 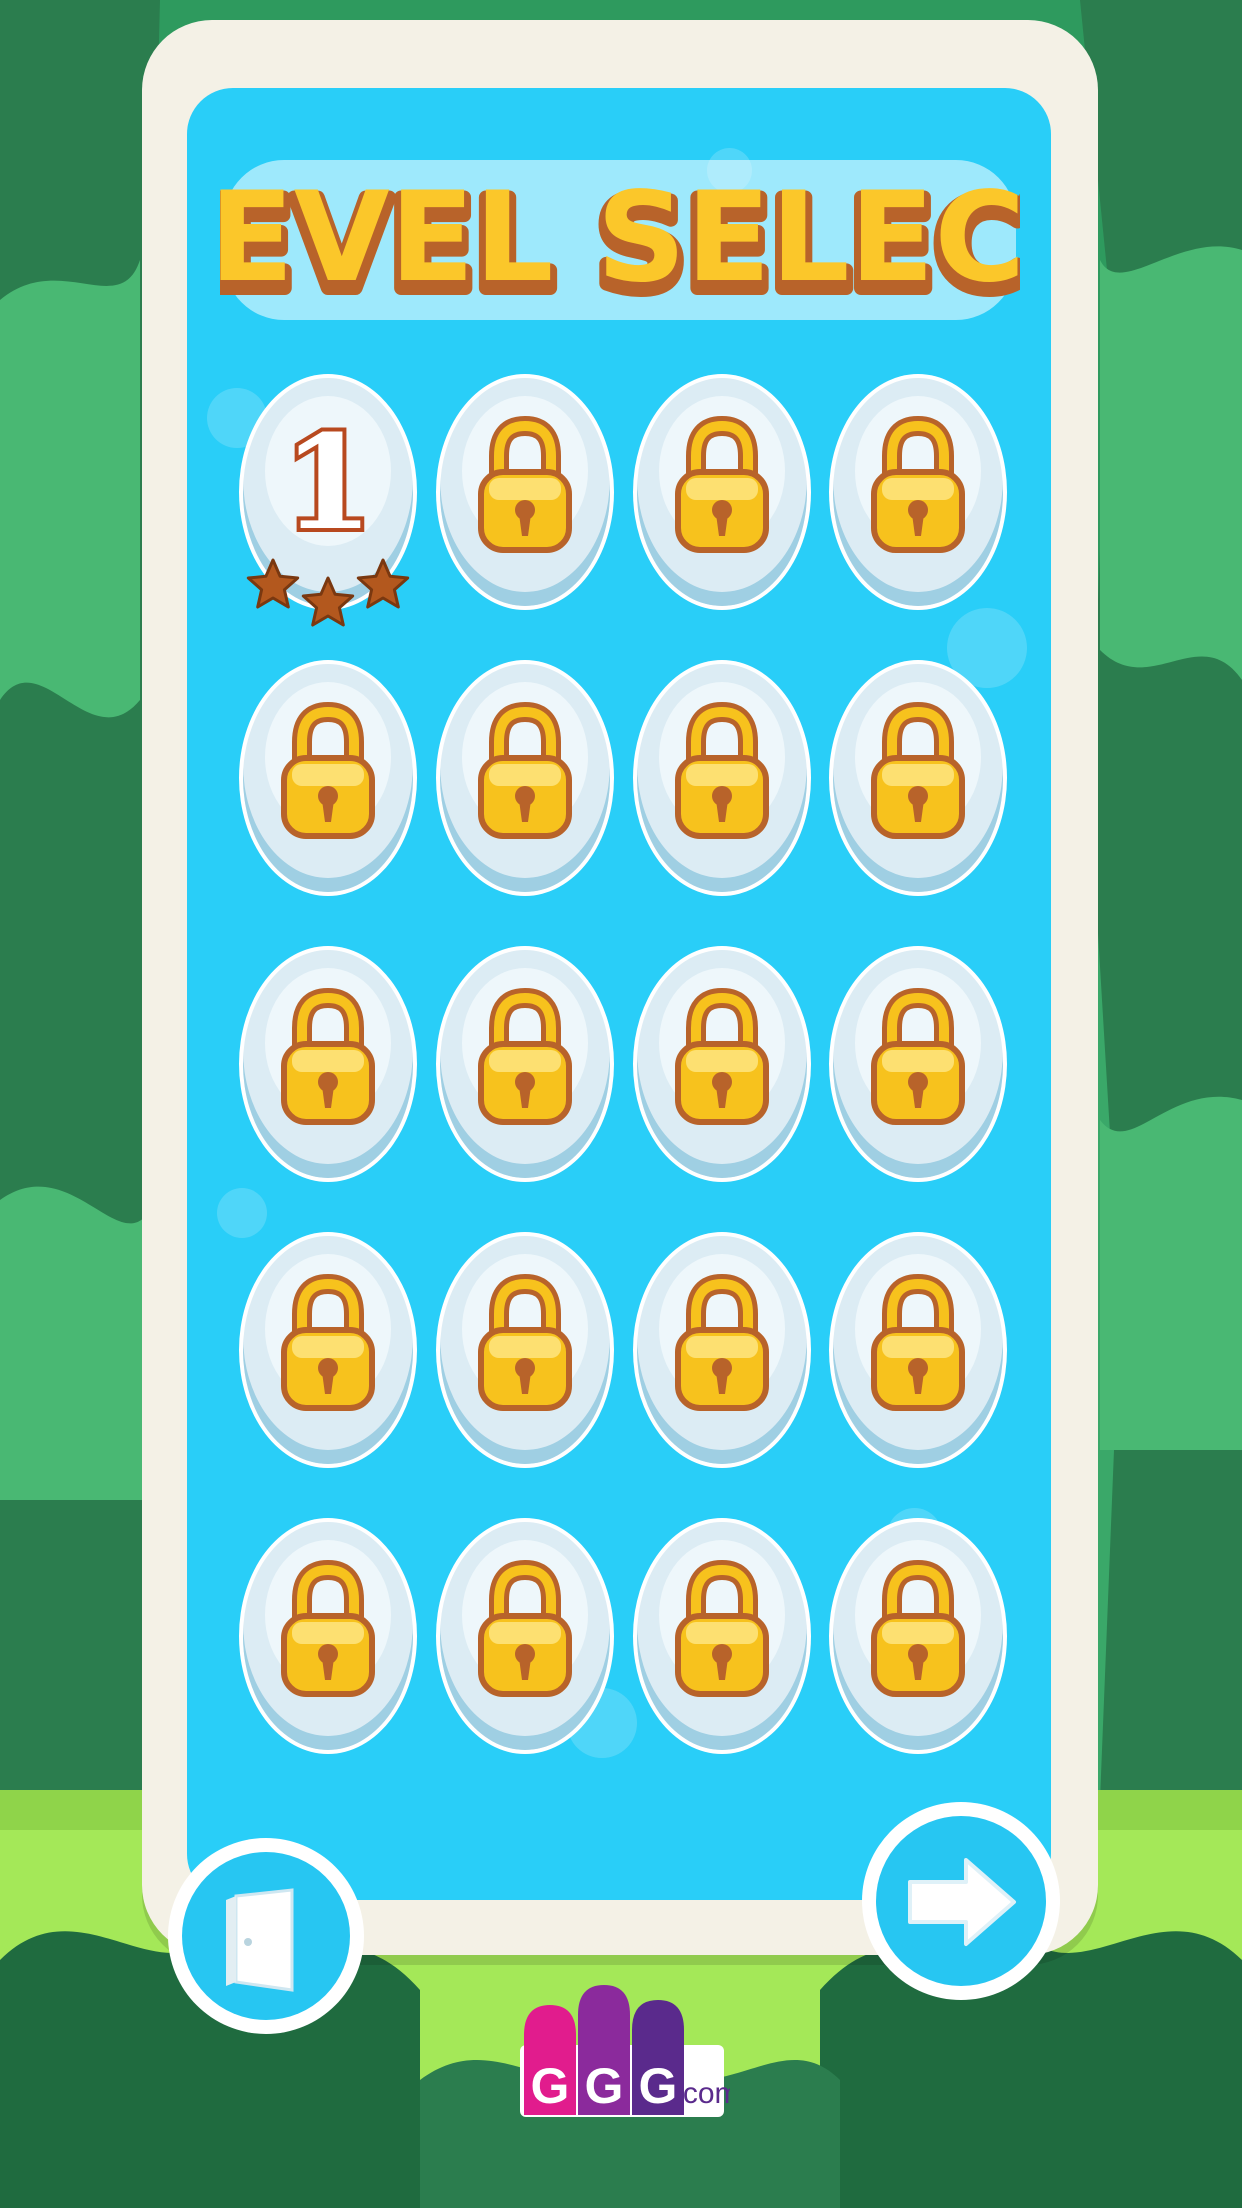 I want to click on level-button: 1, so click(x=328, y=502).